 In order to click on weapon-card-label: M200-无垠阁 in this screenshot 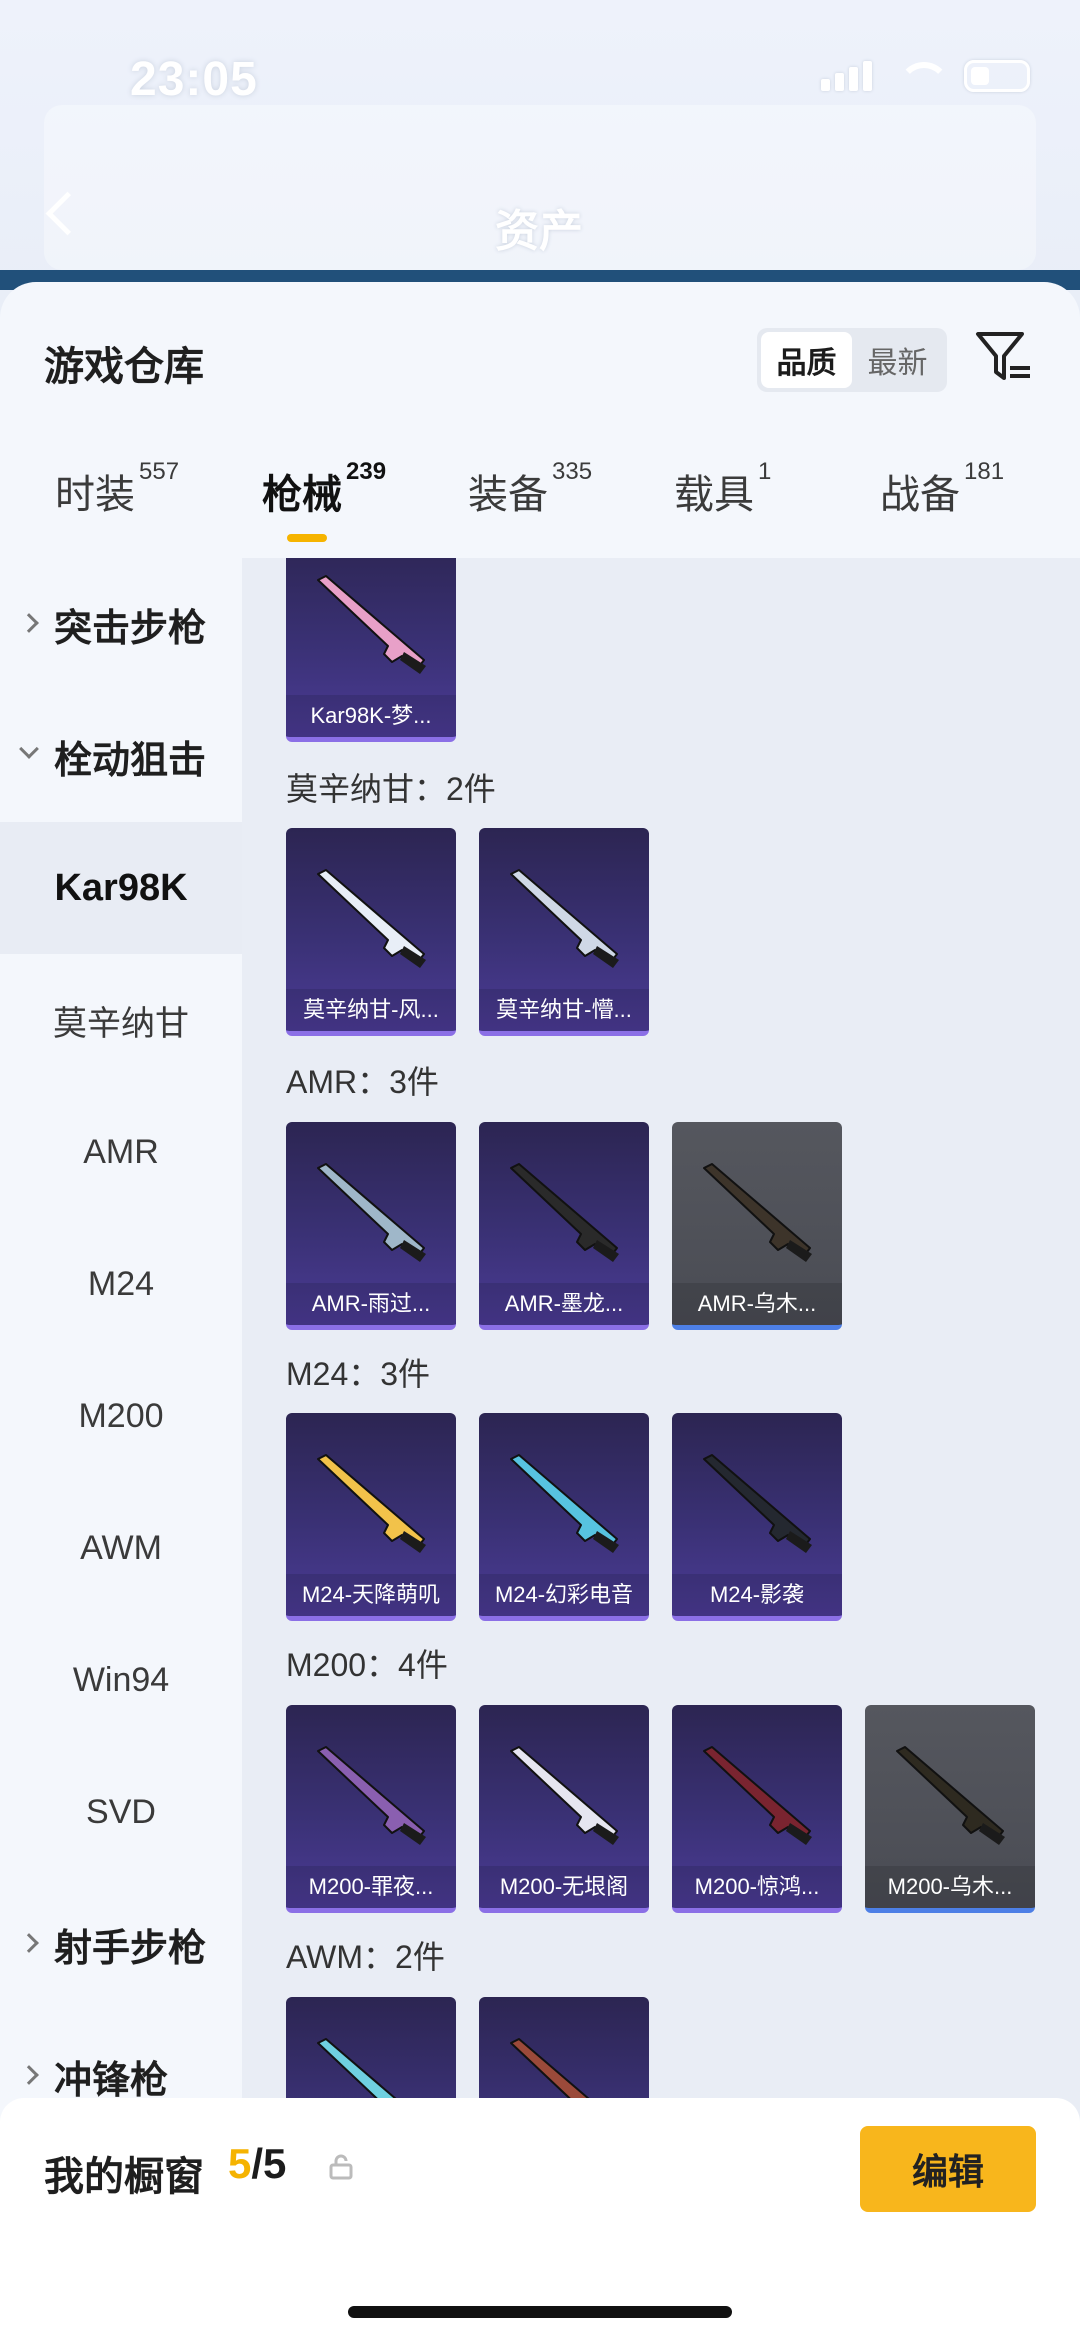, I will do `click(564, 1887)`.